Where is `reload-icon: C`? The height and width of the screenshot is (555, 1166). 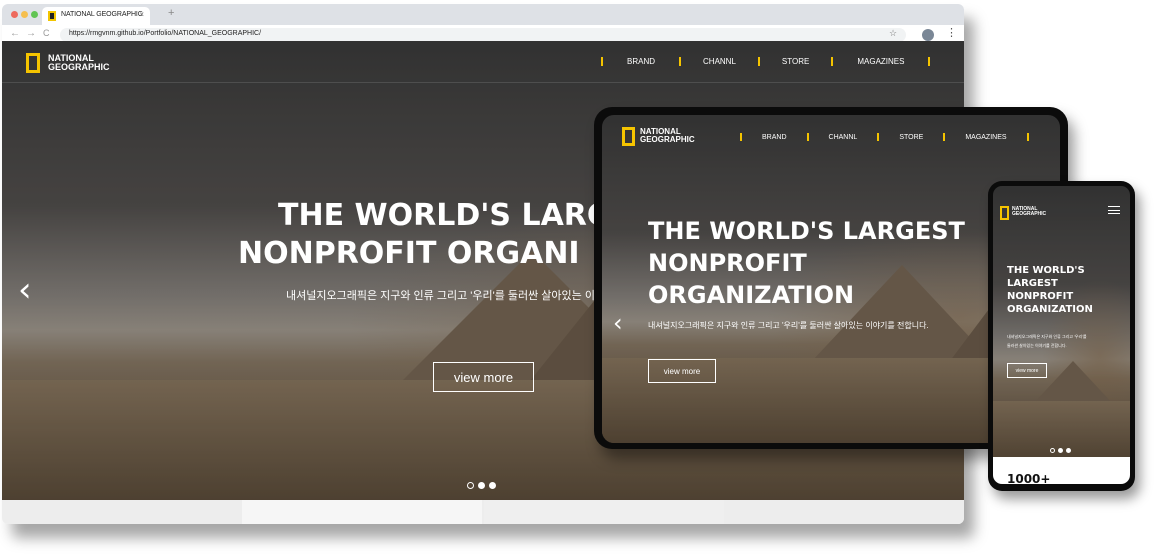 reload-icon: C is located at coordinates (46, 33).